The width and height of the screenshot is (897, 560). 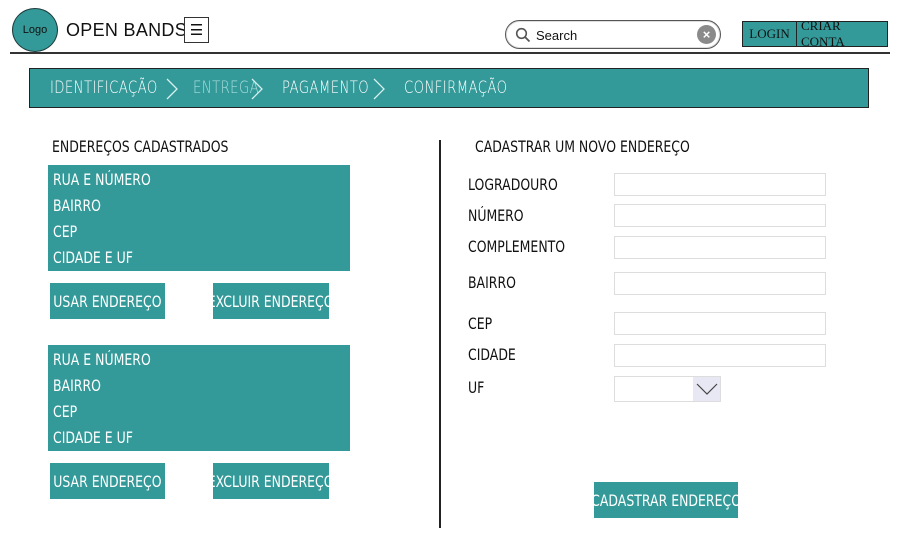 What do you see at coordinates (770, 34) in the screenshot?
I see `login-button: LOGIN` at bounding box center [770, 34].